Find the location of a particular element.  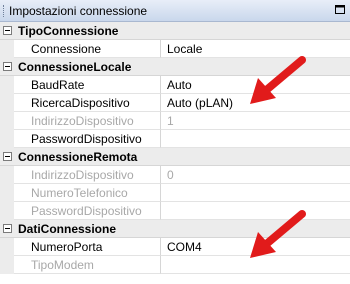

category-connessioneremota: ConnessioneRemota is located at coordinates (175, 157).